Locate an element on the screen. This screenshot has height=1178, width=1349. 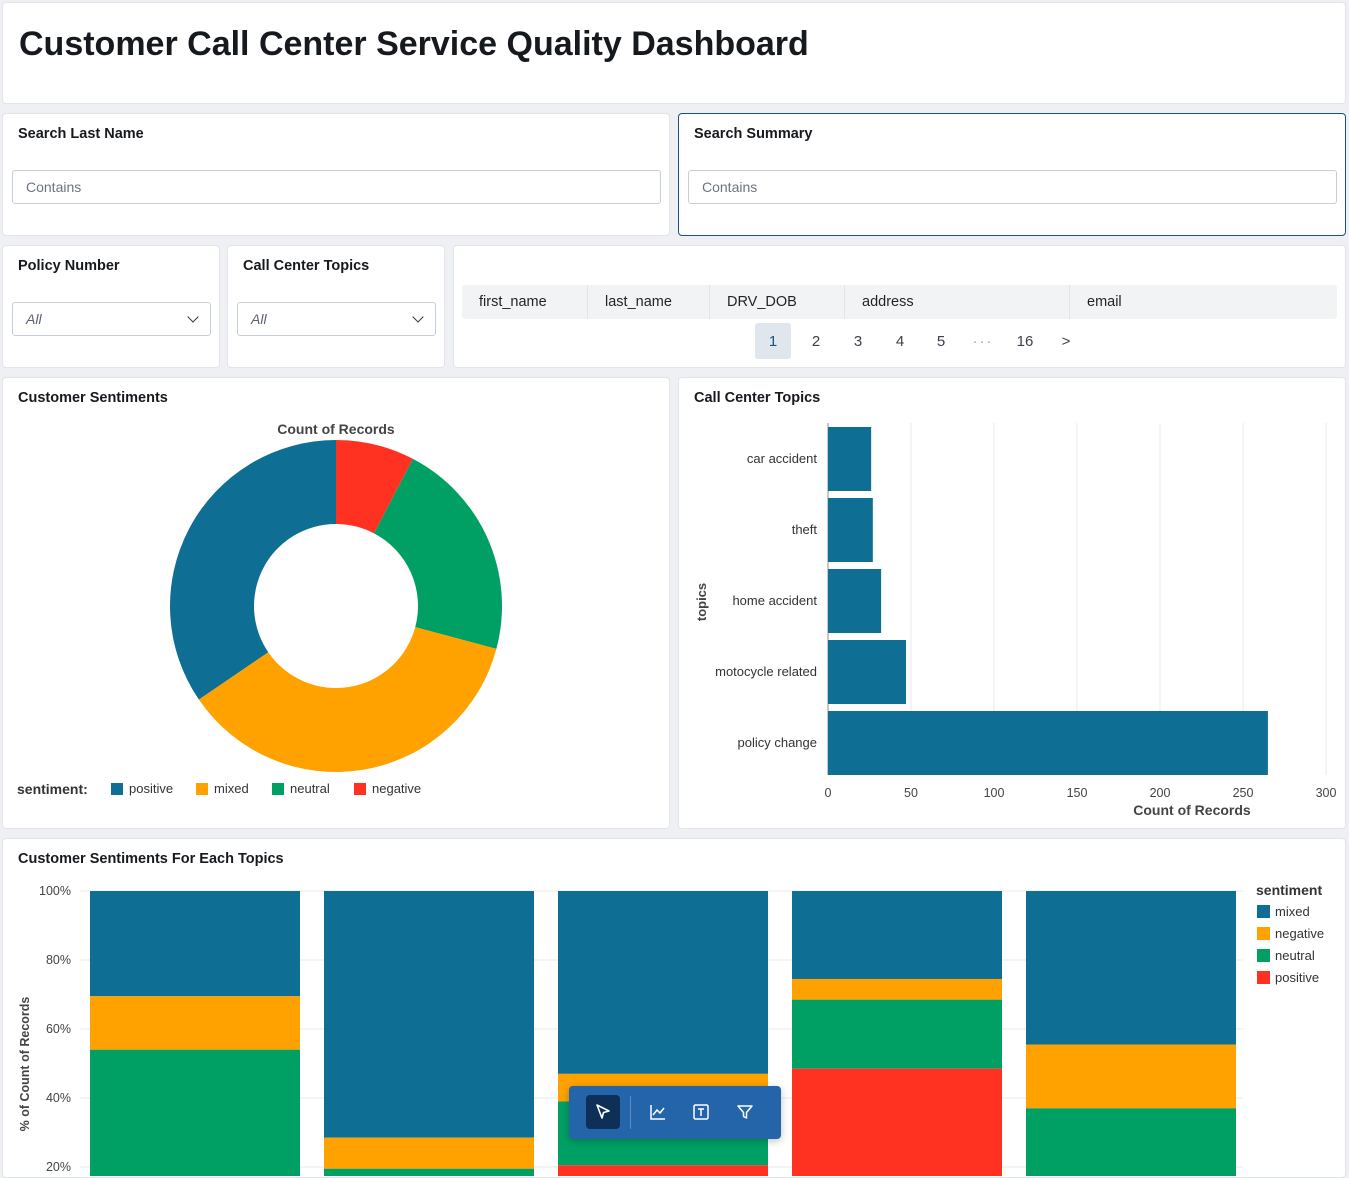
bar-motocycle-related is located at coordinates (867, 672).